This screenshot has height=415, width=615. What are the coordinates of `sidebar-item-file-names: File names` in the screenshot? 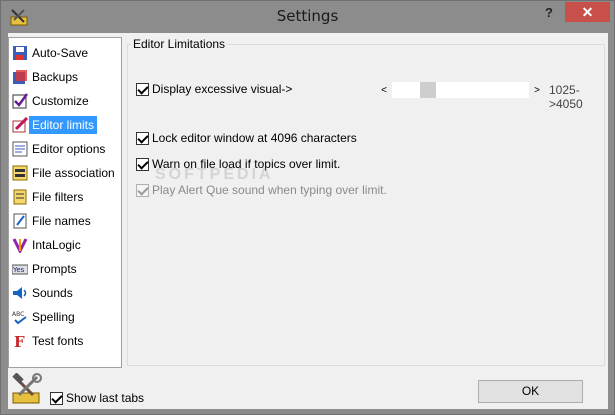 It's located at (66, 221).